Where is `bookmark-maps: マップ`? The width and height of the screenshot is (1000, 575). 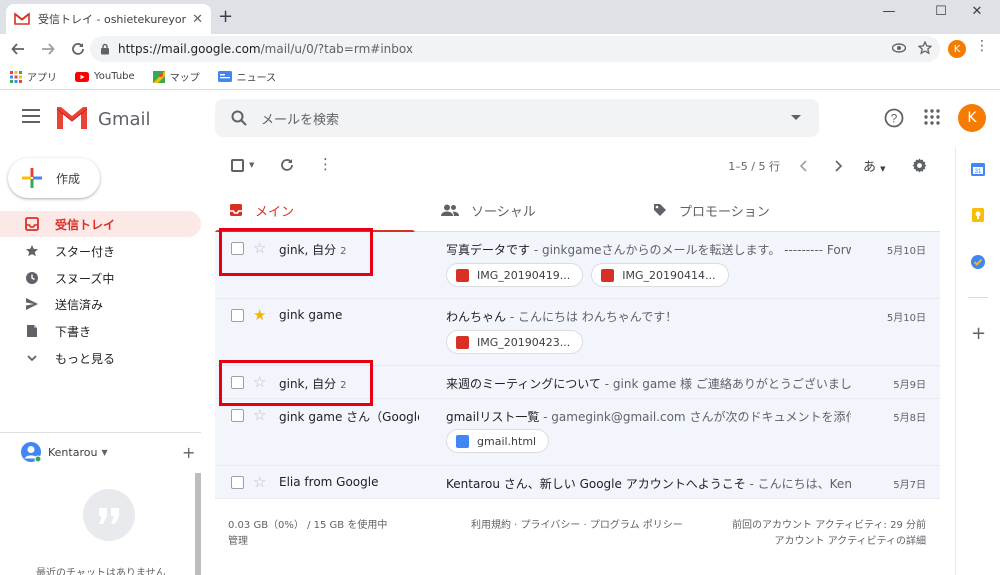 bookmark-maps: マップ is located at coordinates (176, 76).